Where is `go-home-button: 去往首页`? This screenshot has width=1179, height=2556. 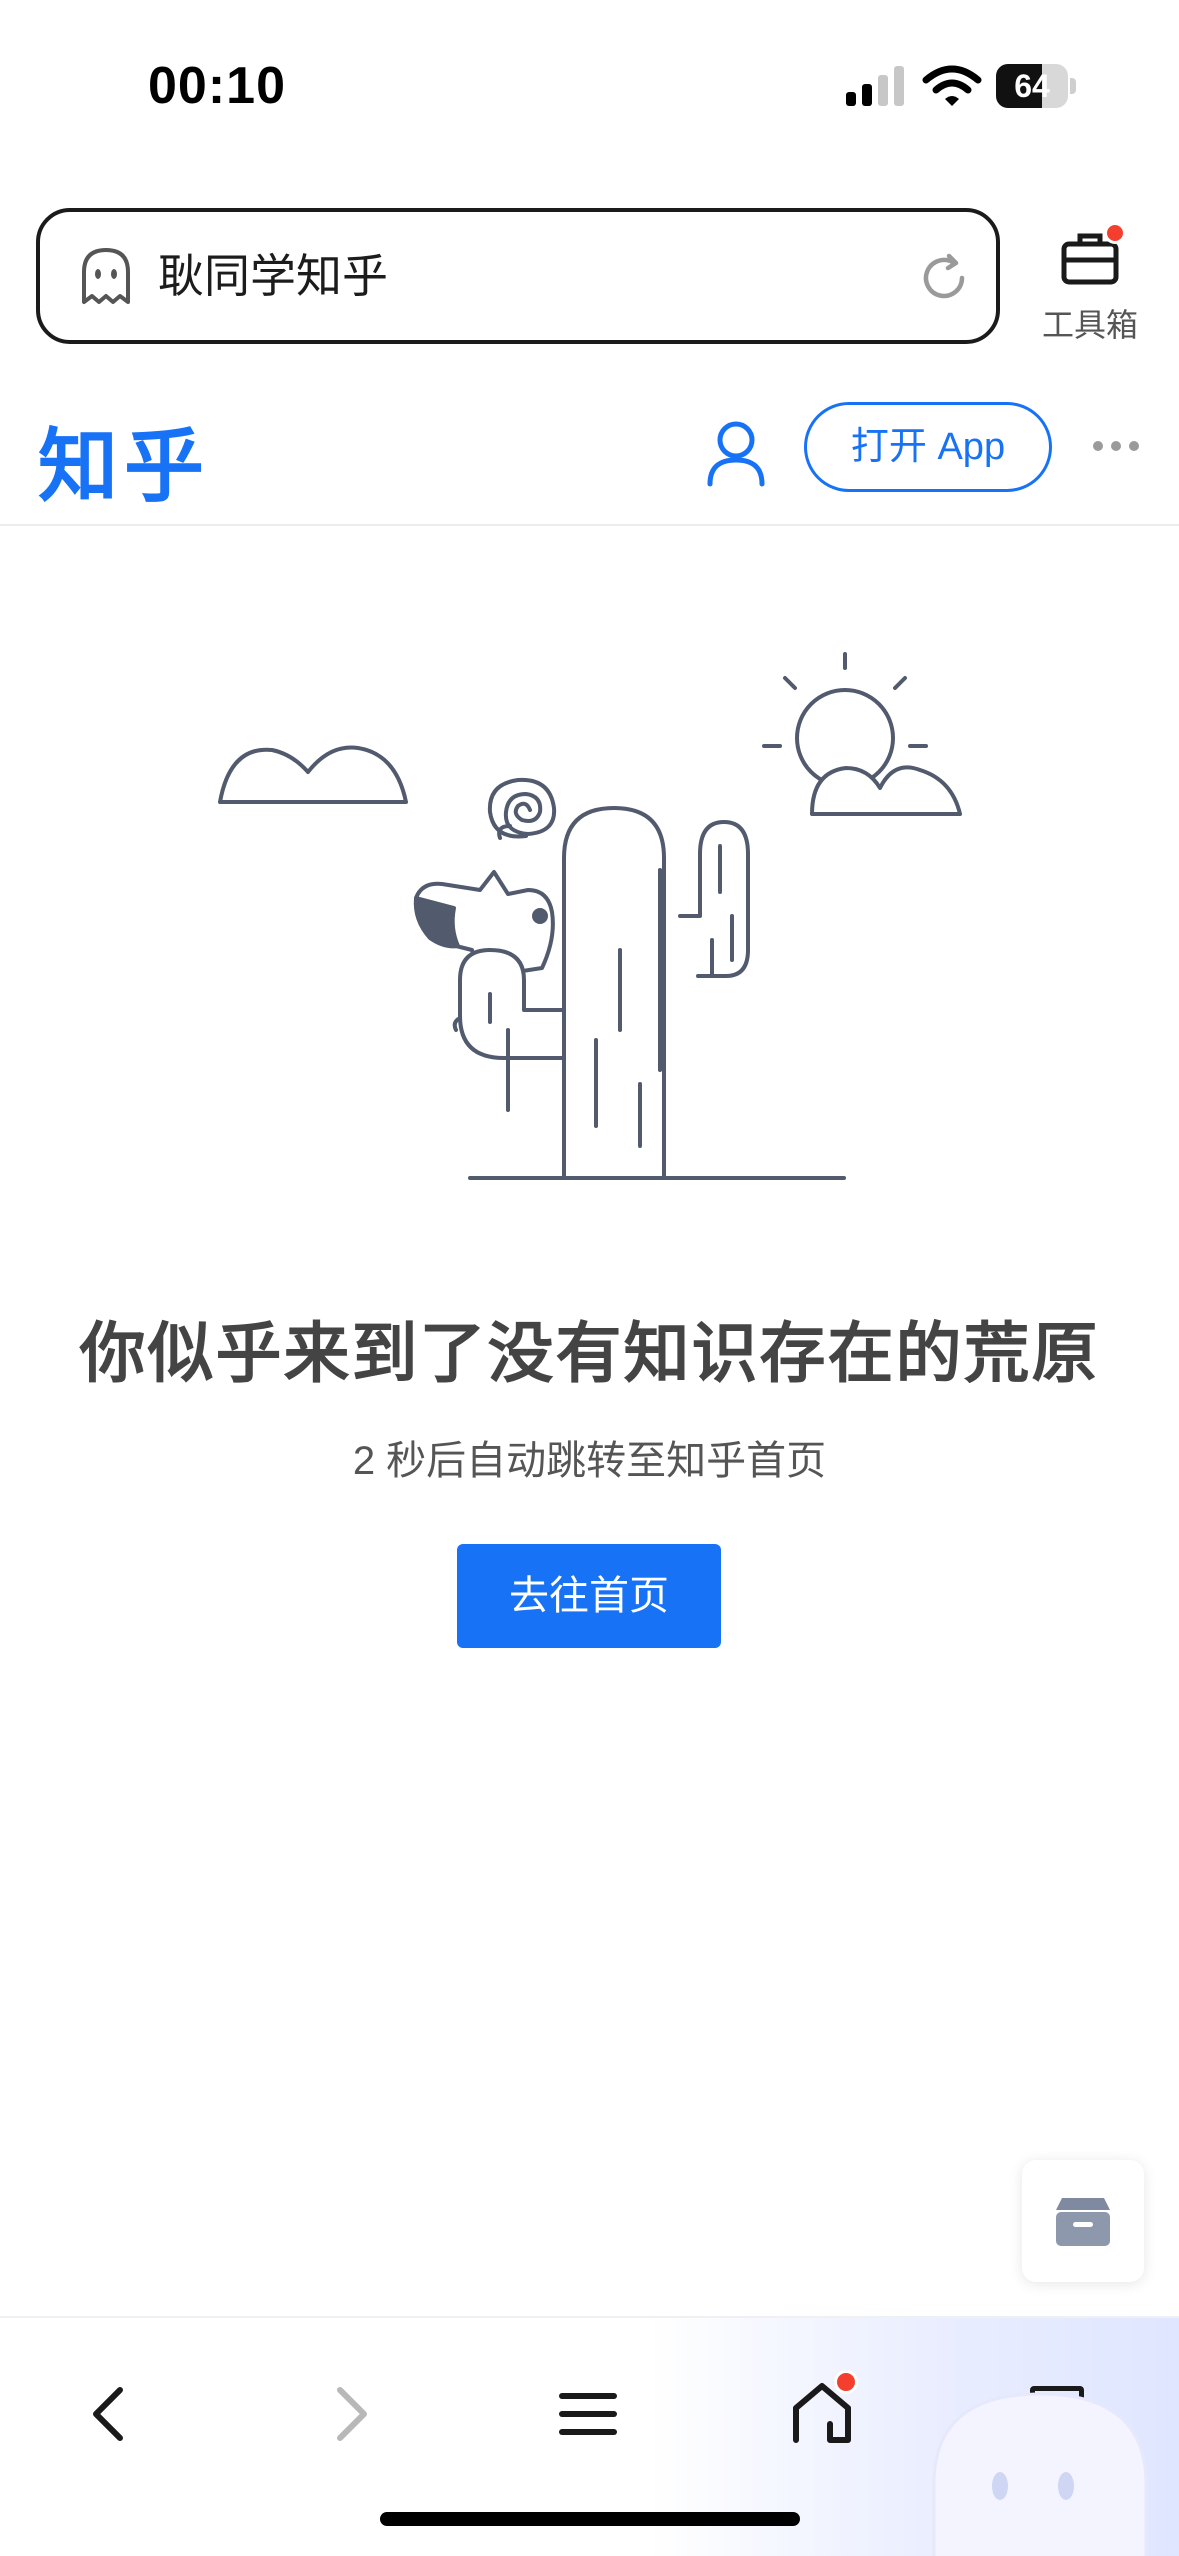 go-home-button: 去往首页 is located at coordinates (589, 1596).